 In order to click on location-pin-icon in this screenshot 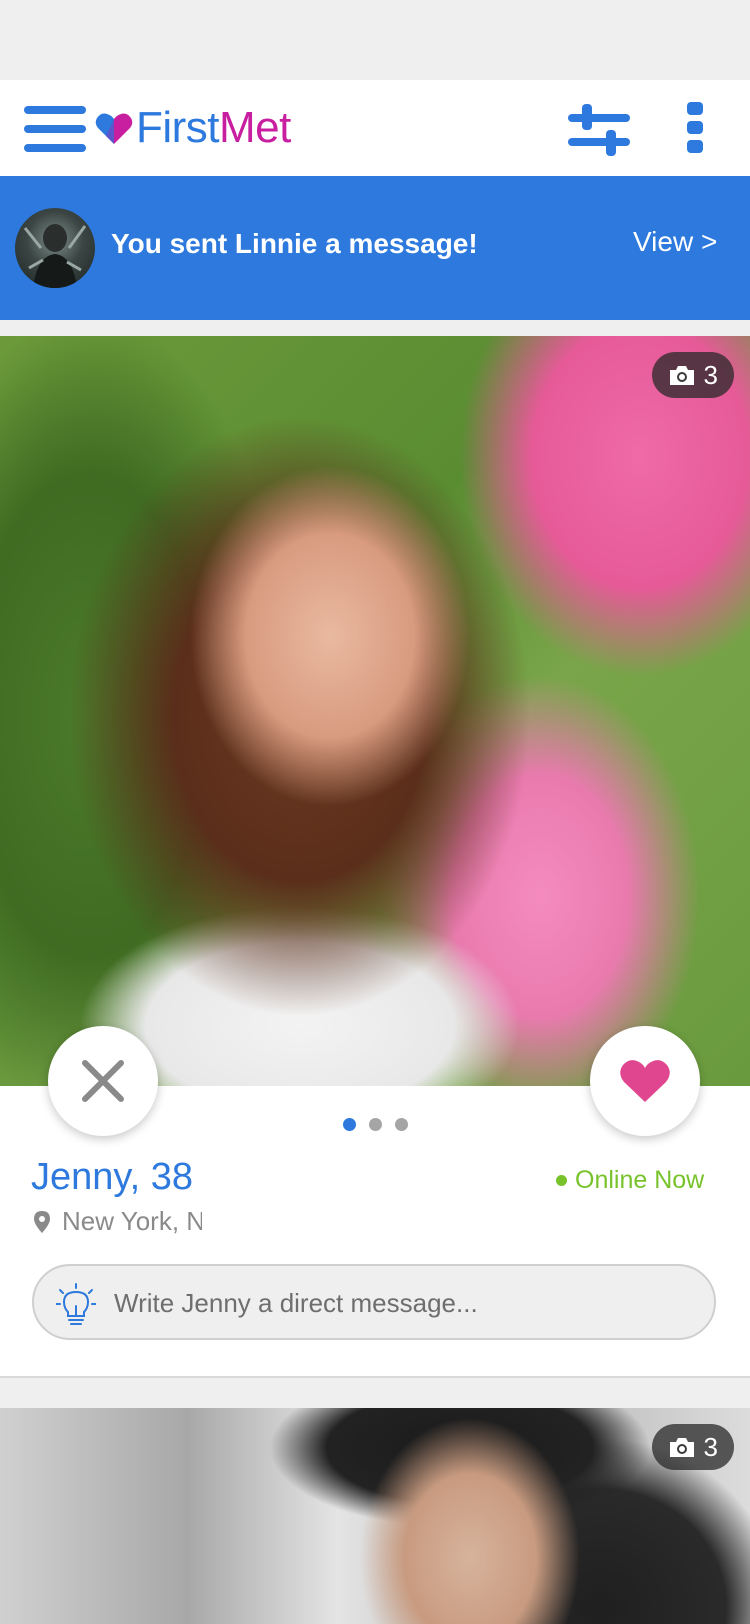, I will do `click(42, 1221)`.